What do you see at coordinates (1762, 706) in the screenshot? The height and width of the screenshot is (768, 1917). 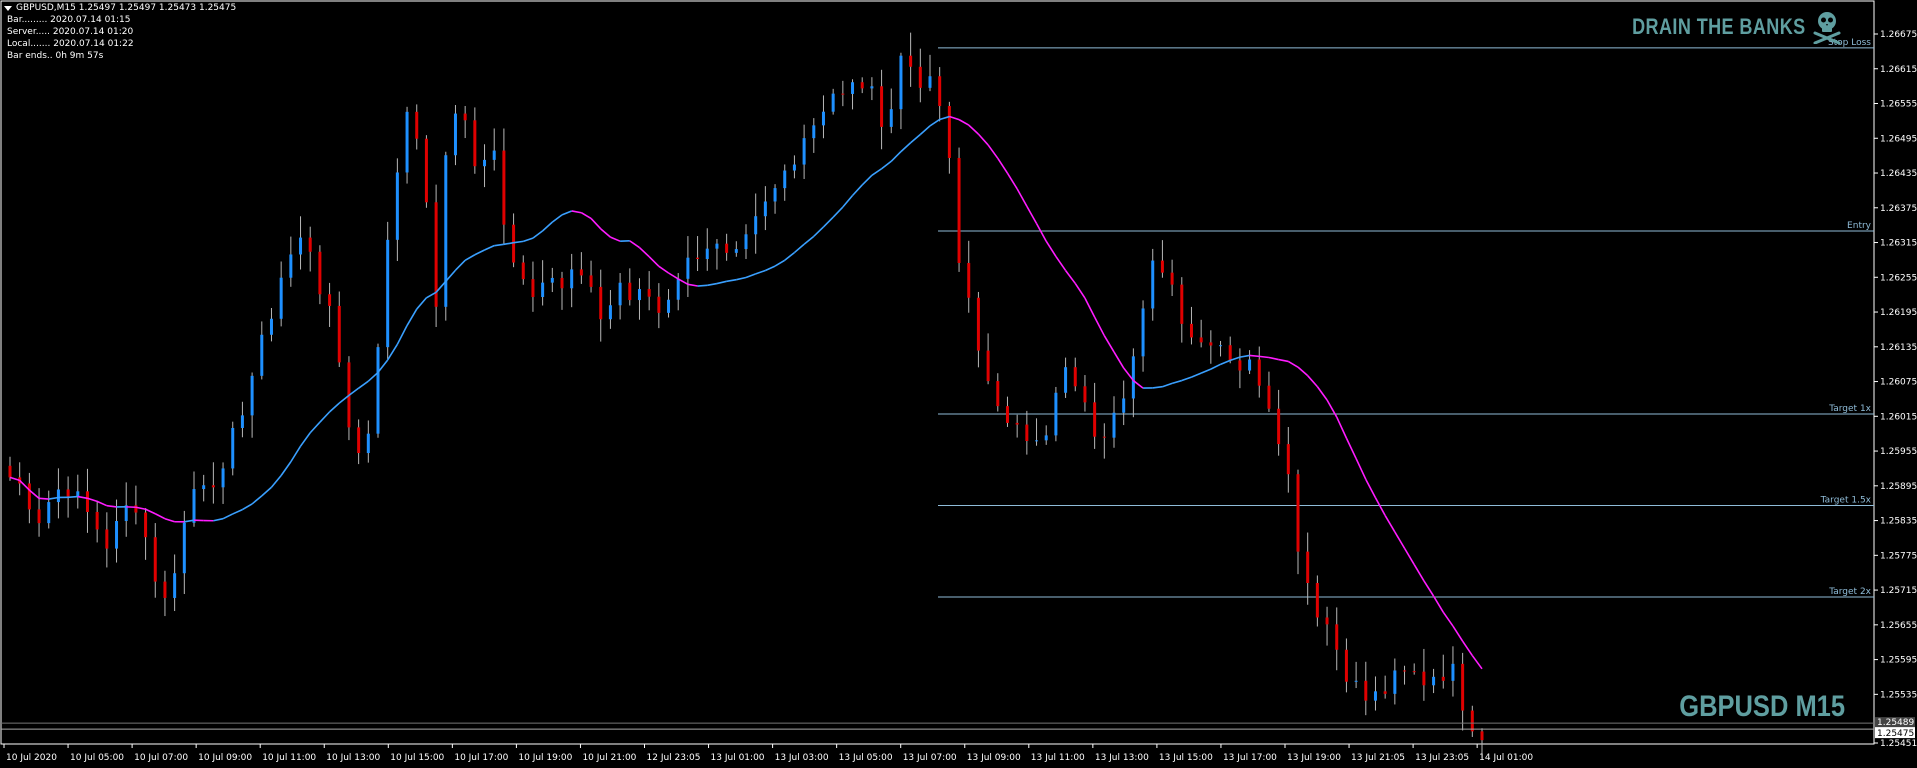 I see `symbol-watermark: GBPUSD M15` at bounding box center [1762, 706].